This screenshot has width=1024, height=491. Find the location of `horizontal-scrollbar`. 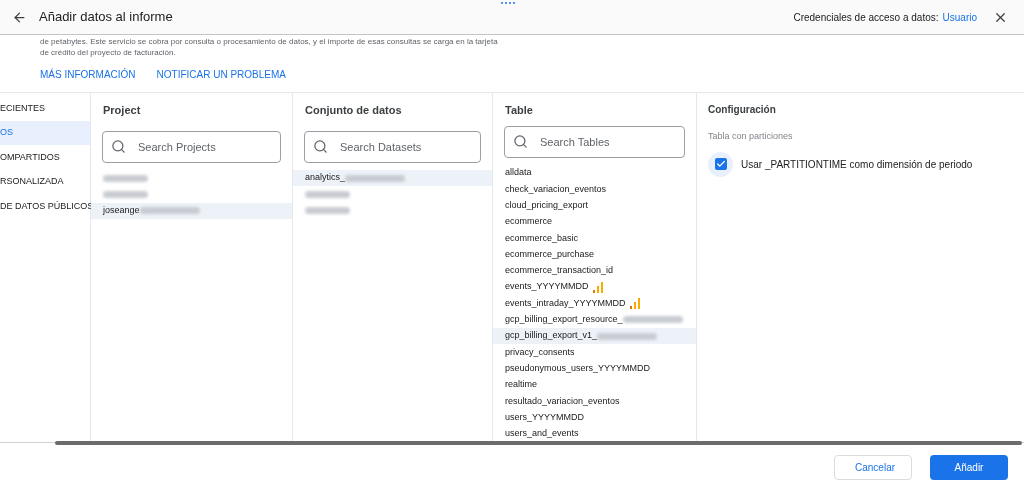

horizontal-scrollbar is located at coordinates (538, 443).